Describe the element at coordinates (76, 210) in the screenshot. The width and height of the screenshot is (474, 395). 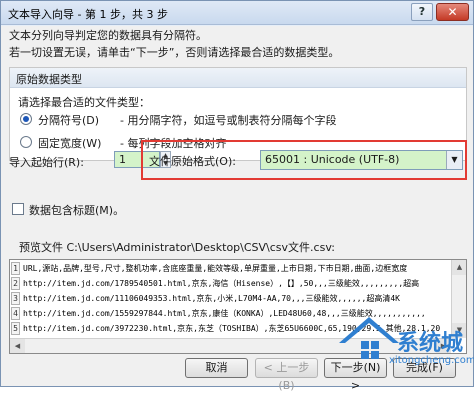
I see `has-headers-label: 数据包含标题(M)。` at that location.